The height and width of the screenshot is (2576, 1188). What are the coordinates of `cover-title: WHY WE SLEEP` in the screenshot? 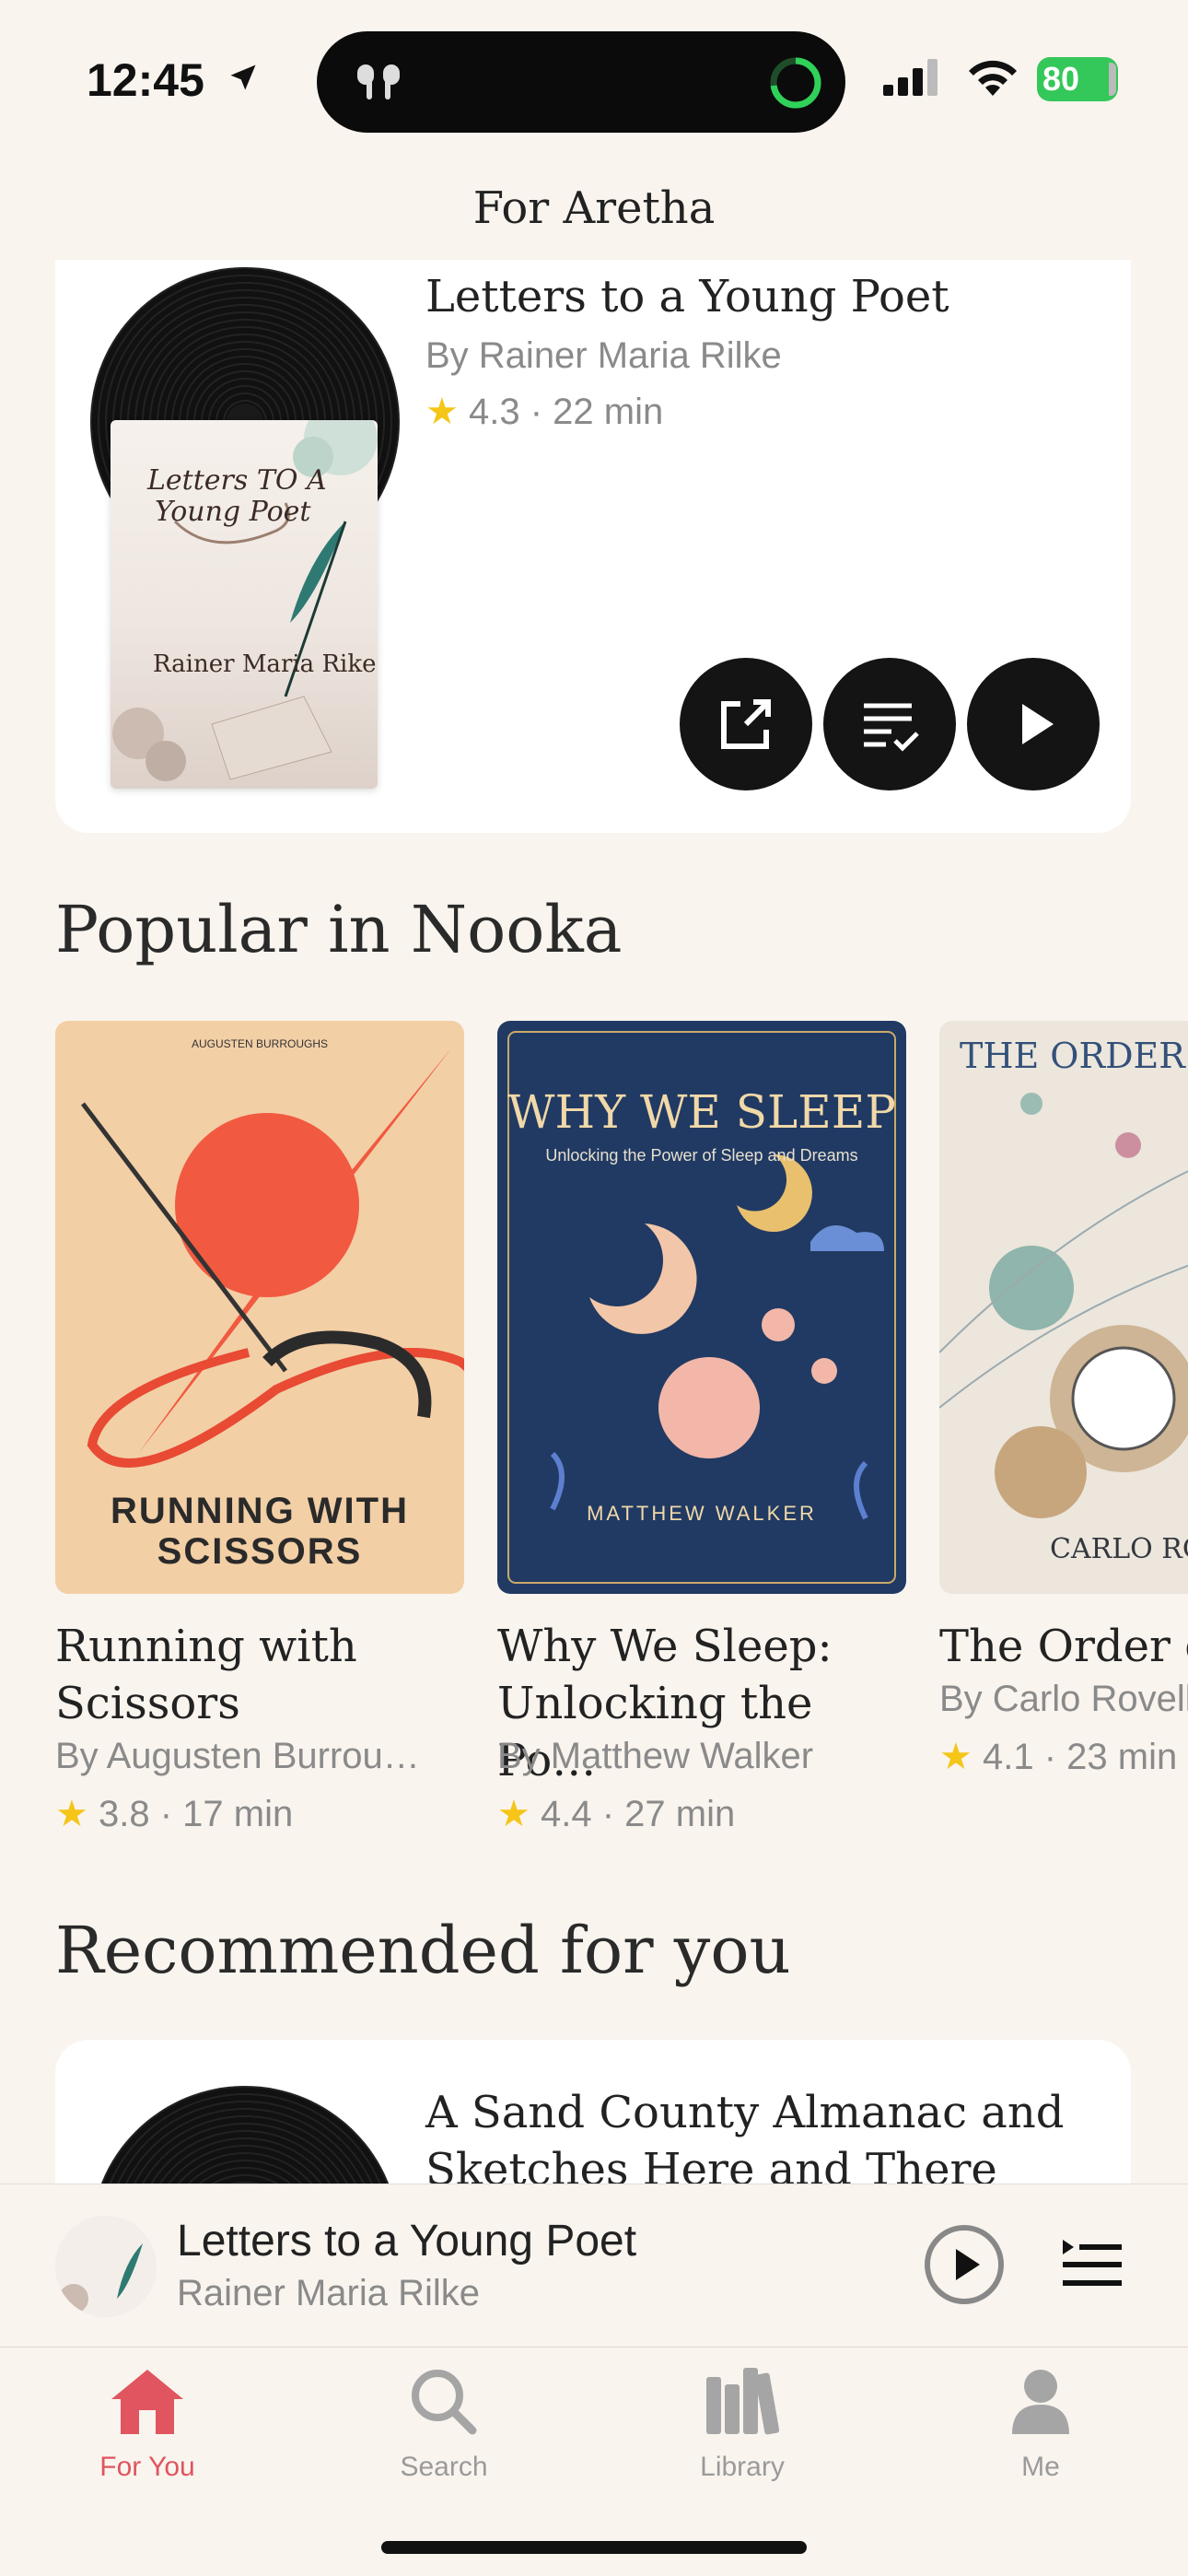 It's located at (701, 1112).